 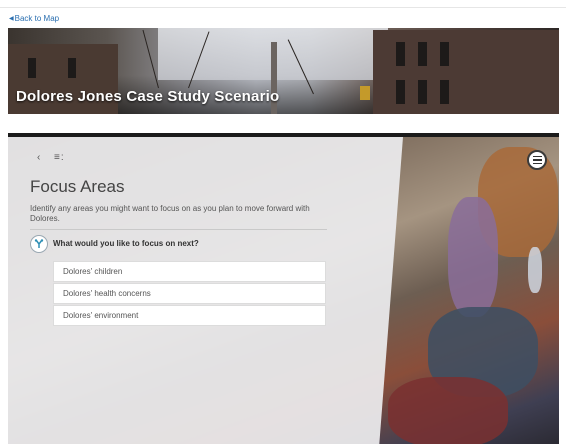 I want to click on top-bar, so click(x=283, y=4).